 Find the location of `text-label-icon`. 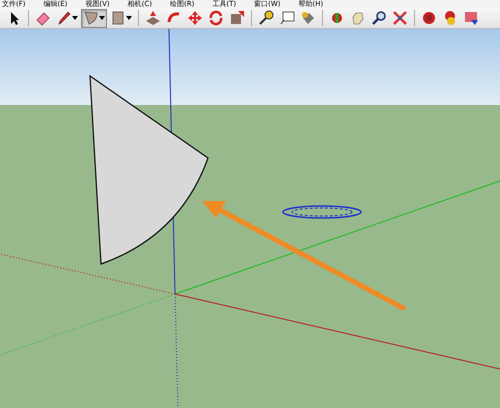

text-label-icon is located at coordinates (287, 18).